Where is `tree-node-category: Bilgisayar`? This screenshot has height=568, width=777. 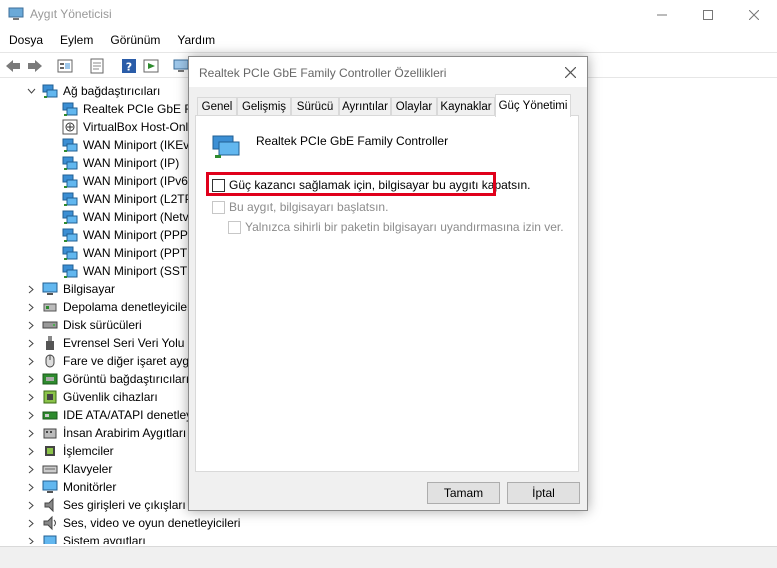
tree-node-category: Bilgisayar is located at coordinates (70, 289).